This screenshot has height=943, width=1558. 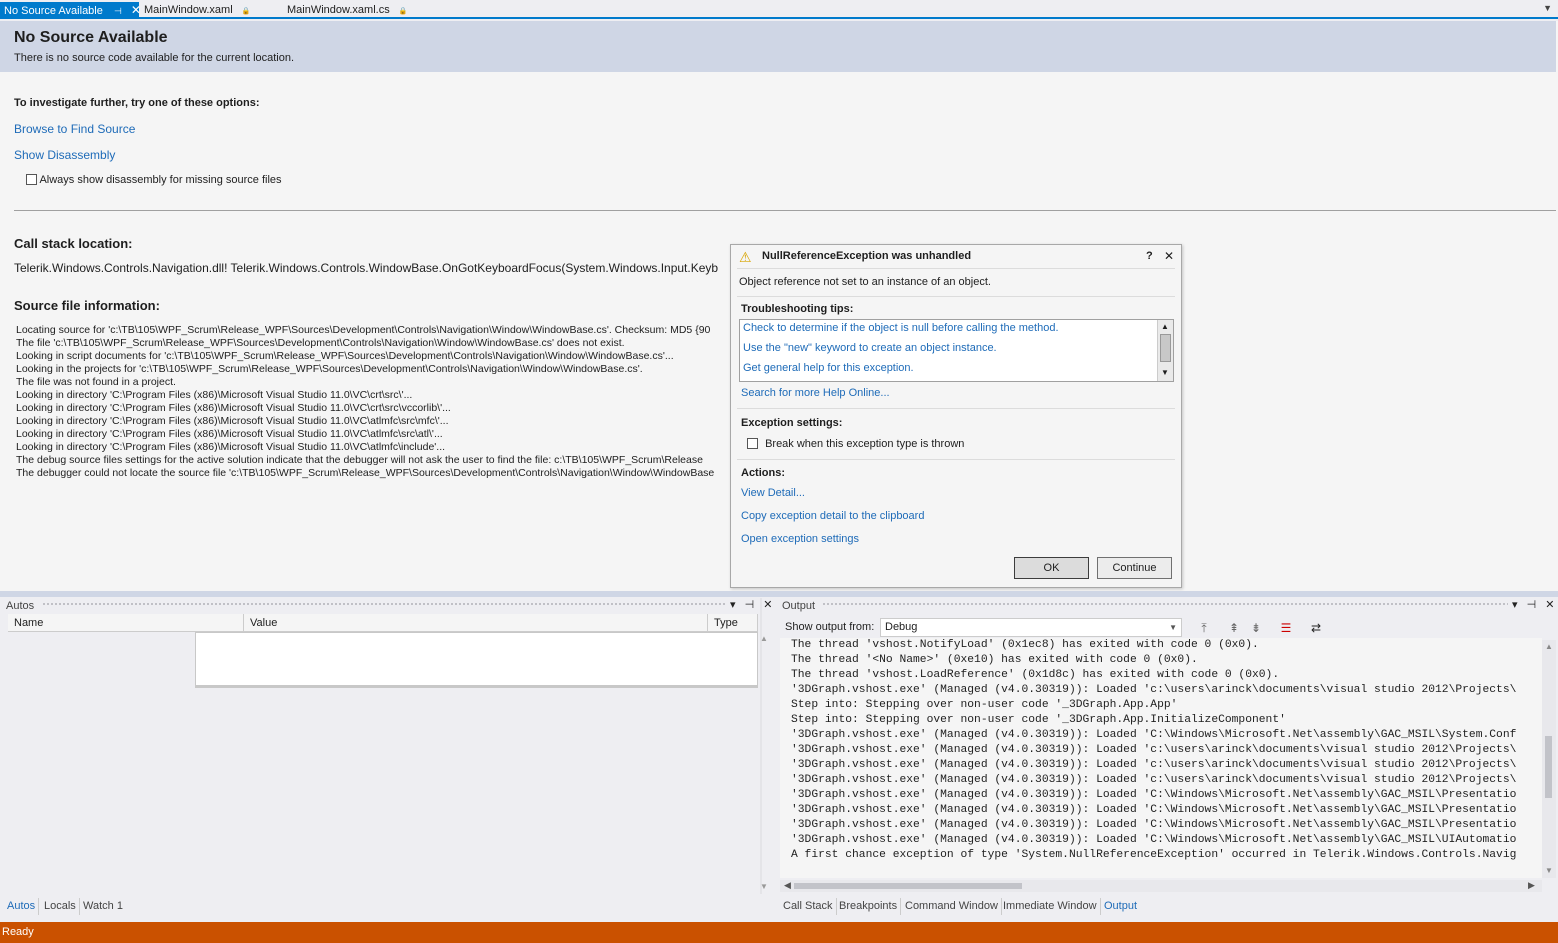 I want to click on tip-link: Get general help for this exception., so click(x=828, y=368).